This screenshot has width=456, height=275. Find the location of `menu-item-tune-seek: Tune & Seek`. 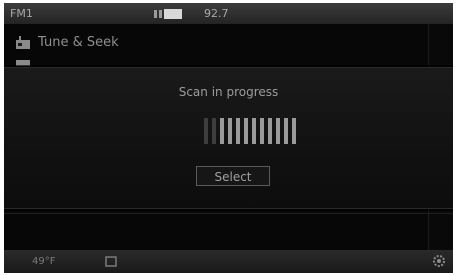

menu-item-tune-seek: Tune & Seek is located at coordinates (214, 43).